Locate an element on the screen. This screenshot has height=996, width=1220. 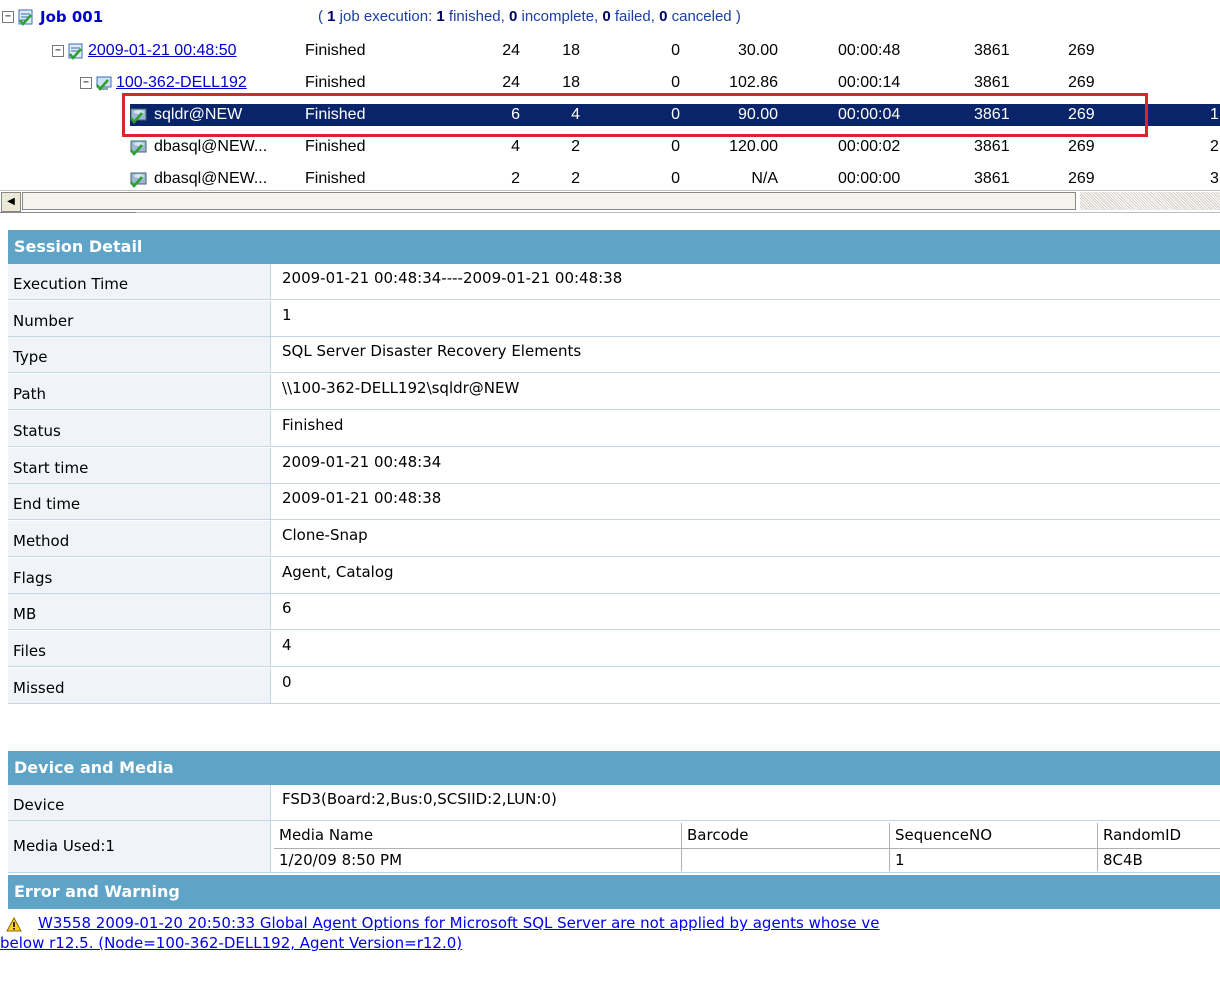
session-detail-value: \\100-362-DELL192\sqldr@NEW is located at coordinates (401, 388).